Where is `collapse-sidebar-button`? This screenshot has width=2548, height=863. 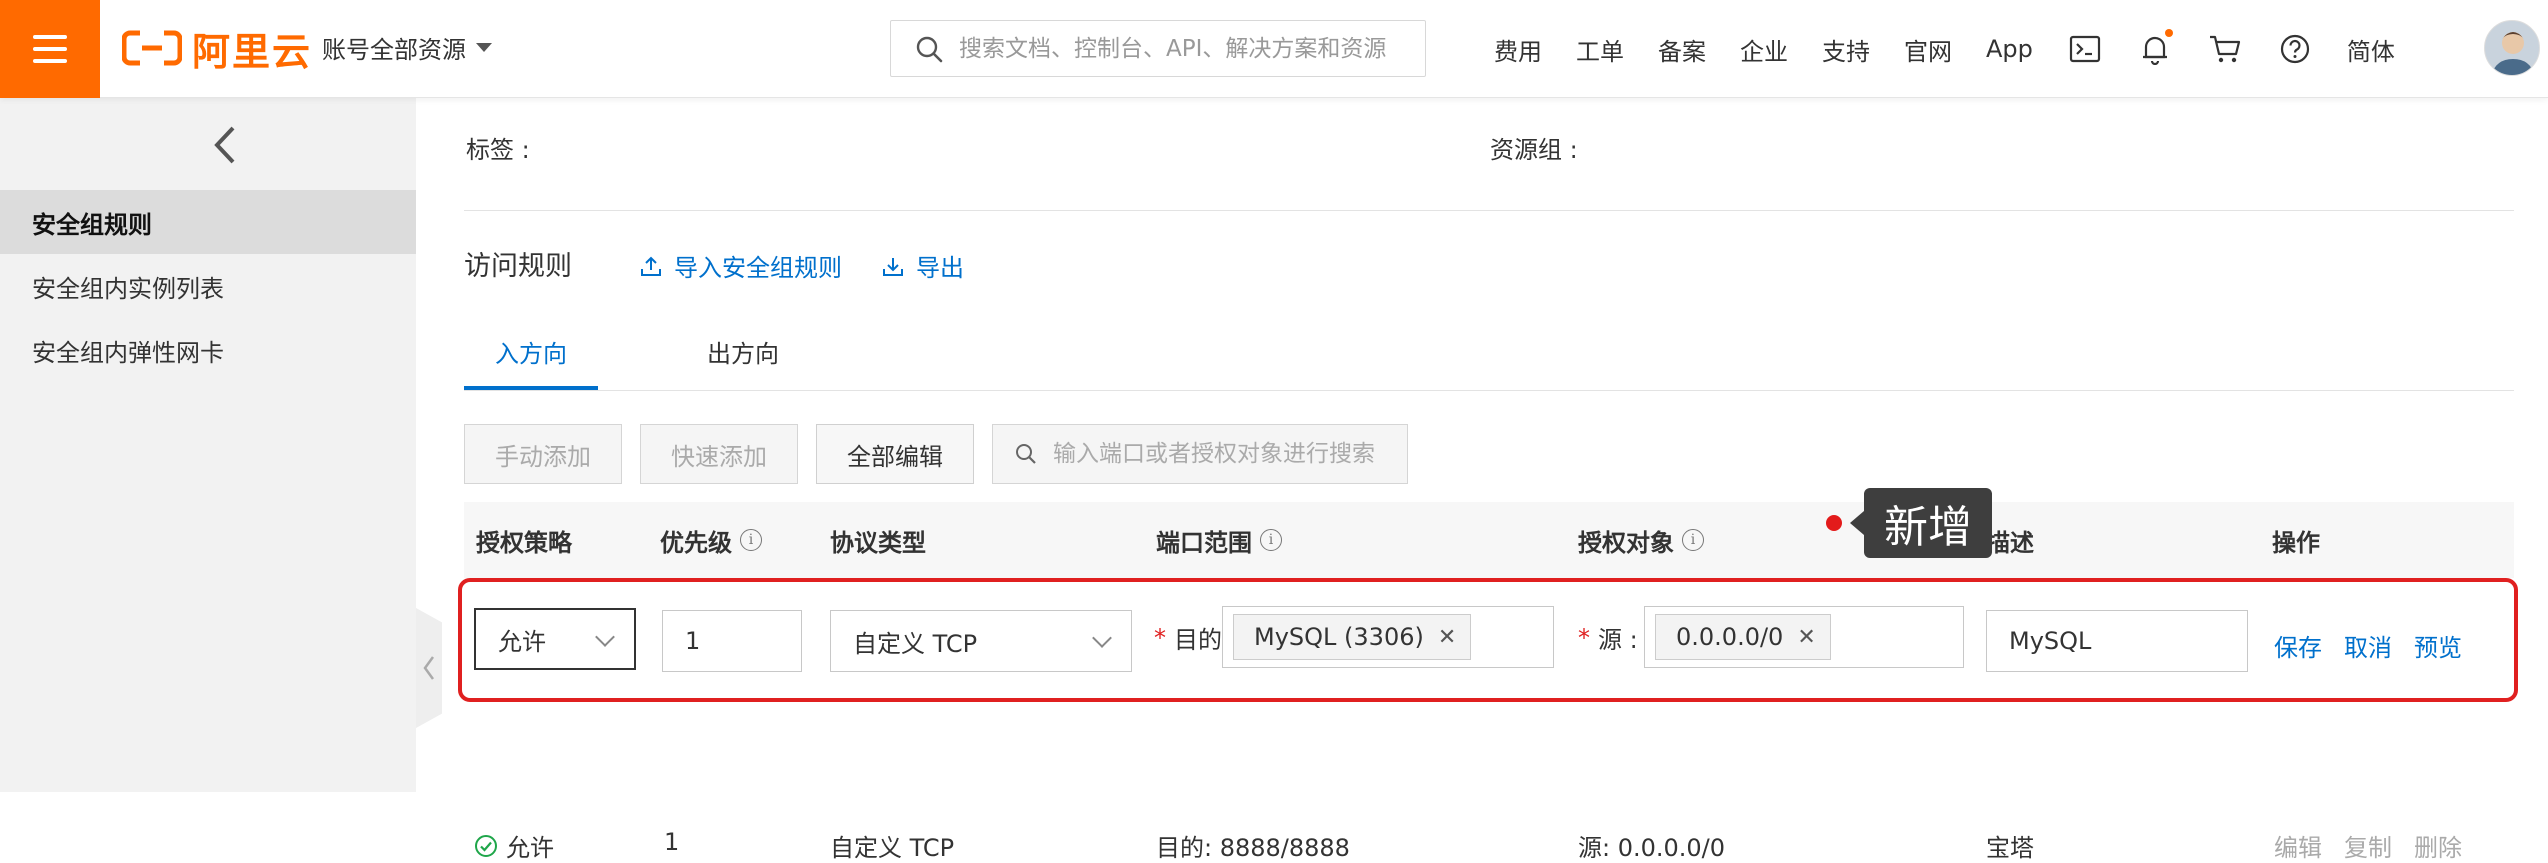 collapse-sidebar-button is located at coordinates (225, 145).